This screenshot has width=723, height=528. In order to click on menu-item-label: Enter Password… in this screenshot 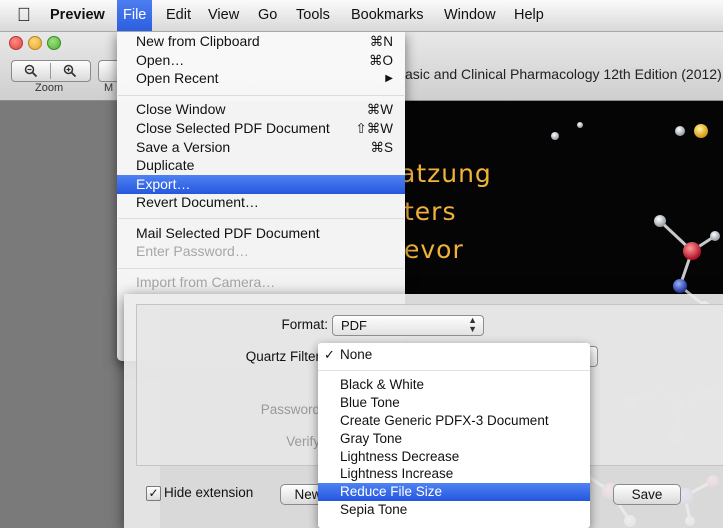, I will do `click(192, 251)`.